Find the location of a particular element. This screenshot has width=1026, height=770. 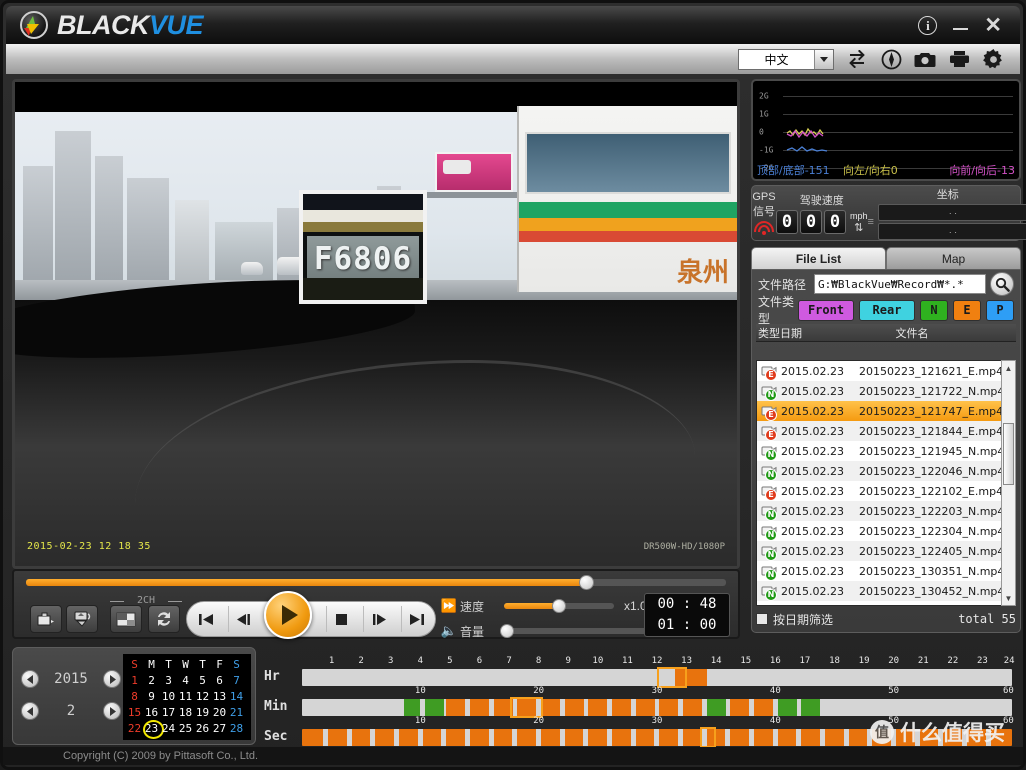

sync-icon is located at coordinates (857, 59).